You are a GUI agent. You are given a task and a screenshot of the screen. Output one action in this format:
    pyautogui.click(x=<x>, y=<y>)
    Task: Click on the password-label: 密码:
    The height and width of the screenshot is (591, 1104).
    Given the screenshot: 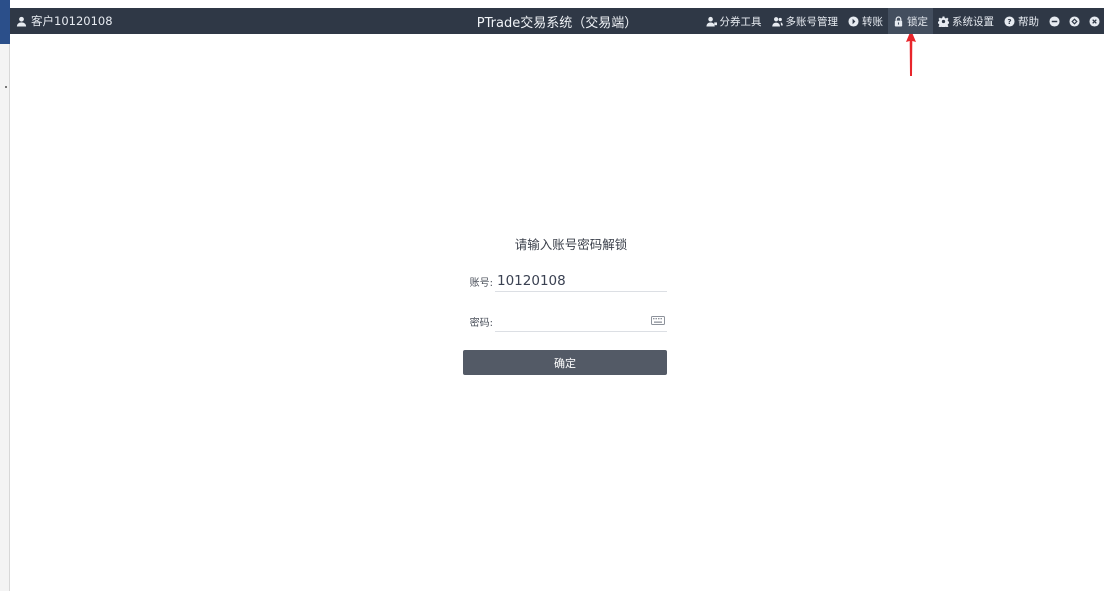 What is the action you would take?
    pyautogui.click(x=481, y=323)
    